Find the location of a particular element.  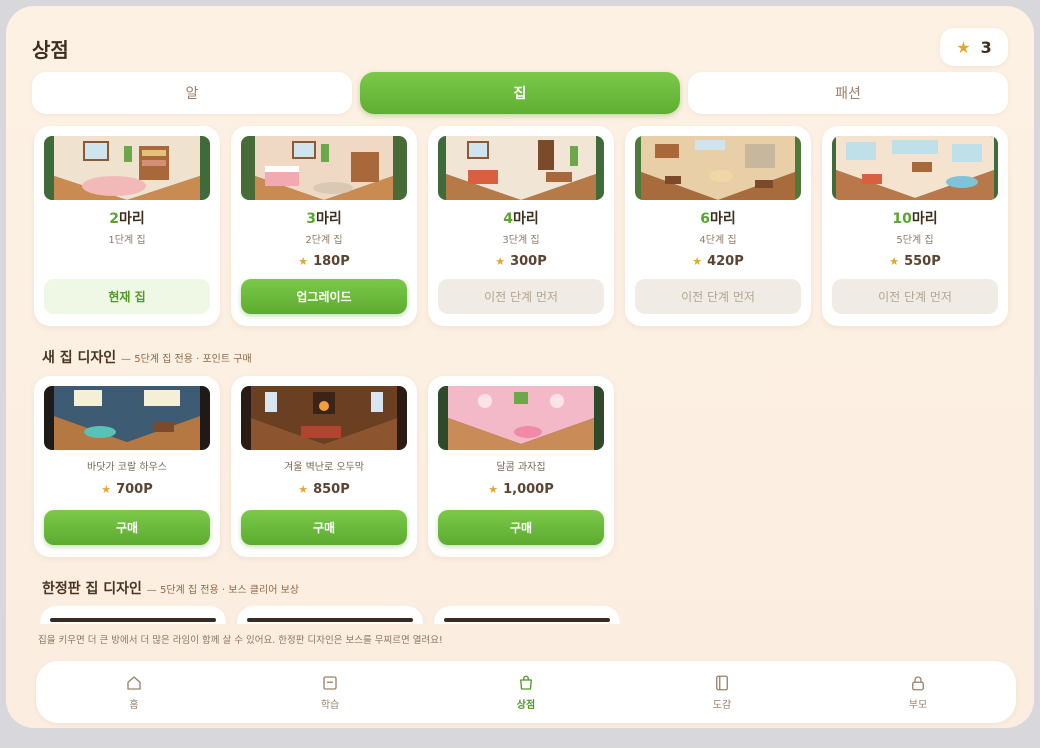

design-name: 겨울 벽난로 오두막 is located at coordinates (324, 467).